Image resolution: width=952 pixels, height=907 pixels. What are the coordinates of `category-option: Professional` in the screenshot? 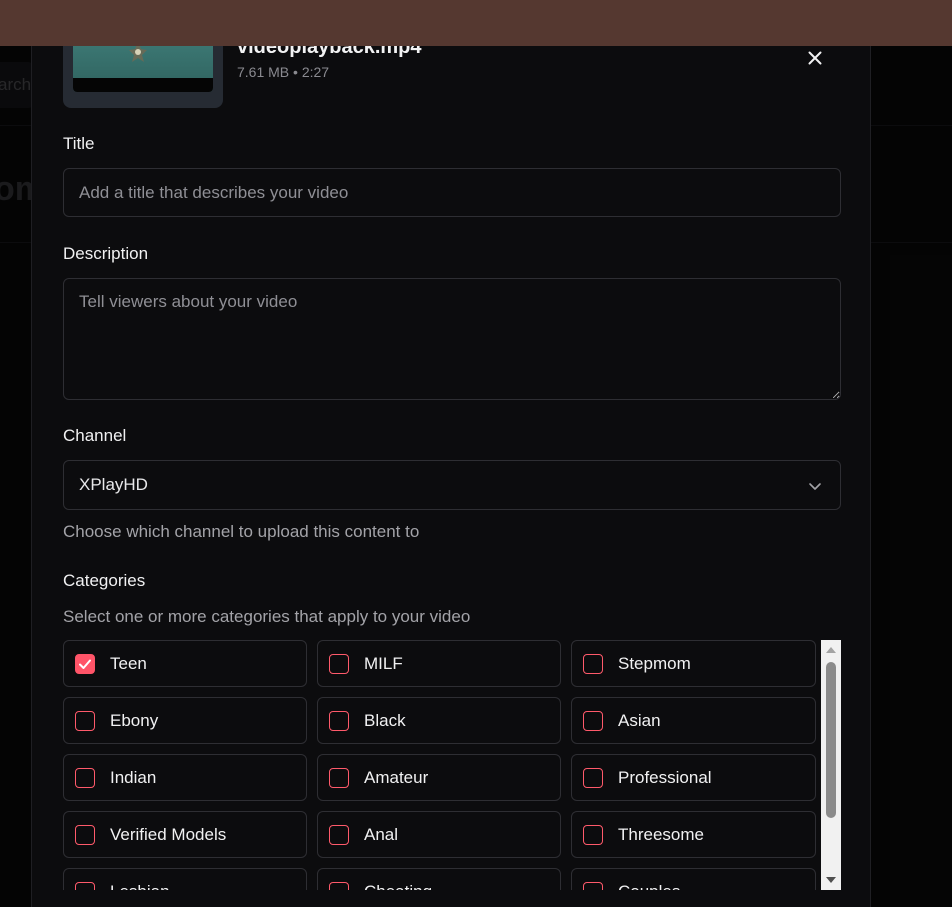 It's located at (693, 777).